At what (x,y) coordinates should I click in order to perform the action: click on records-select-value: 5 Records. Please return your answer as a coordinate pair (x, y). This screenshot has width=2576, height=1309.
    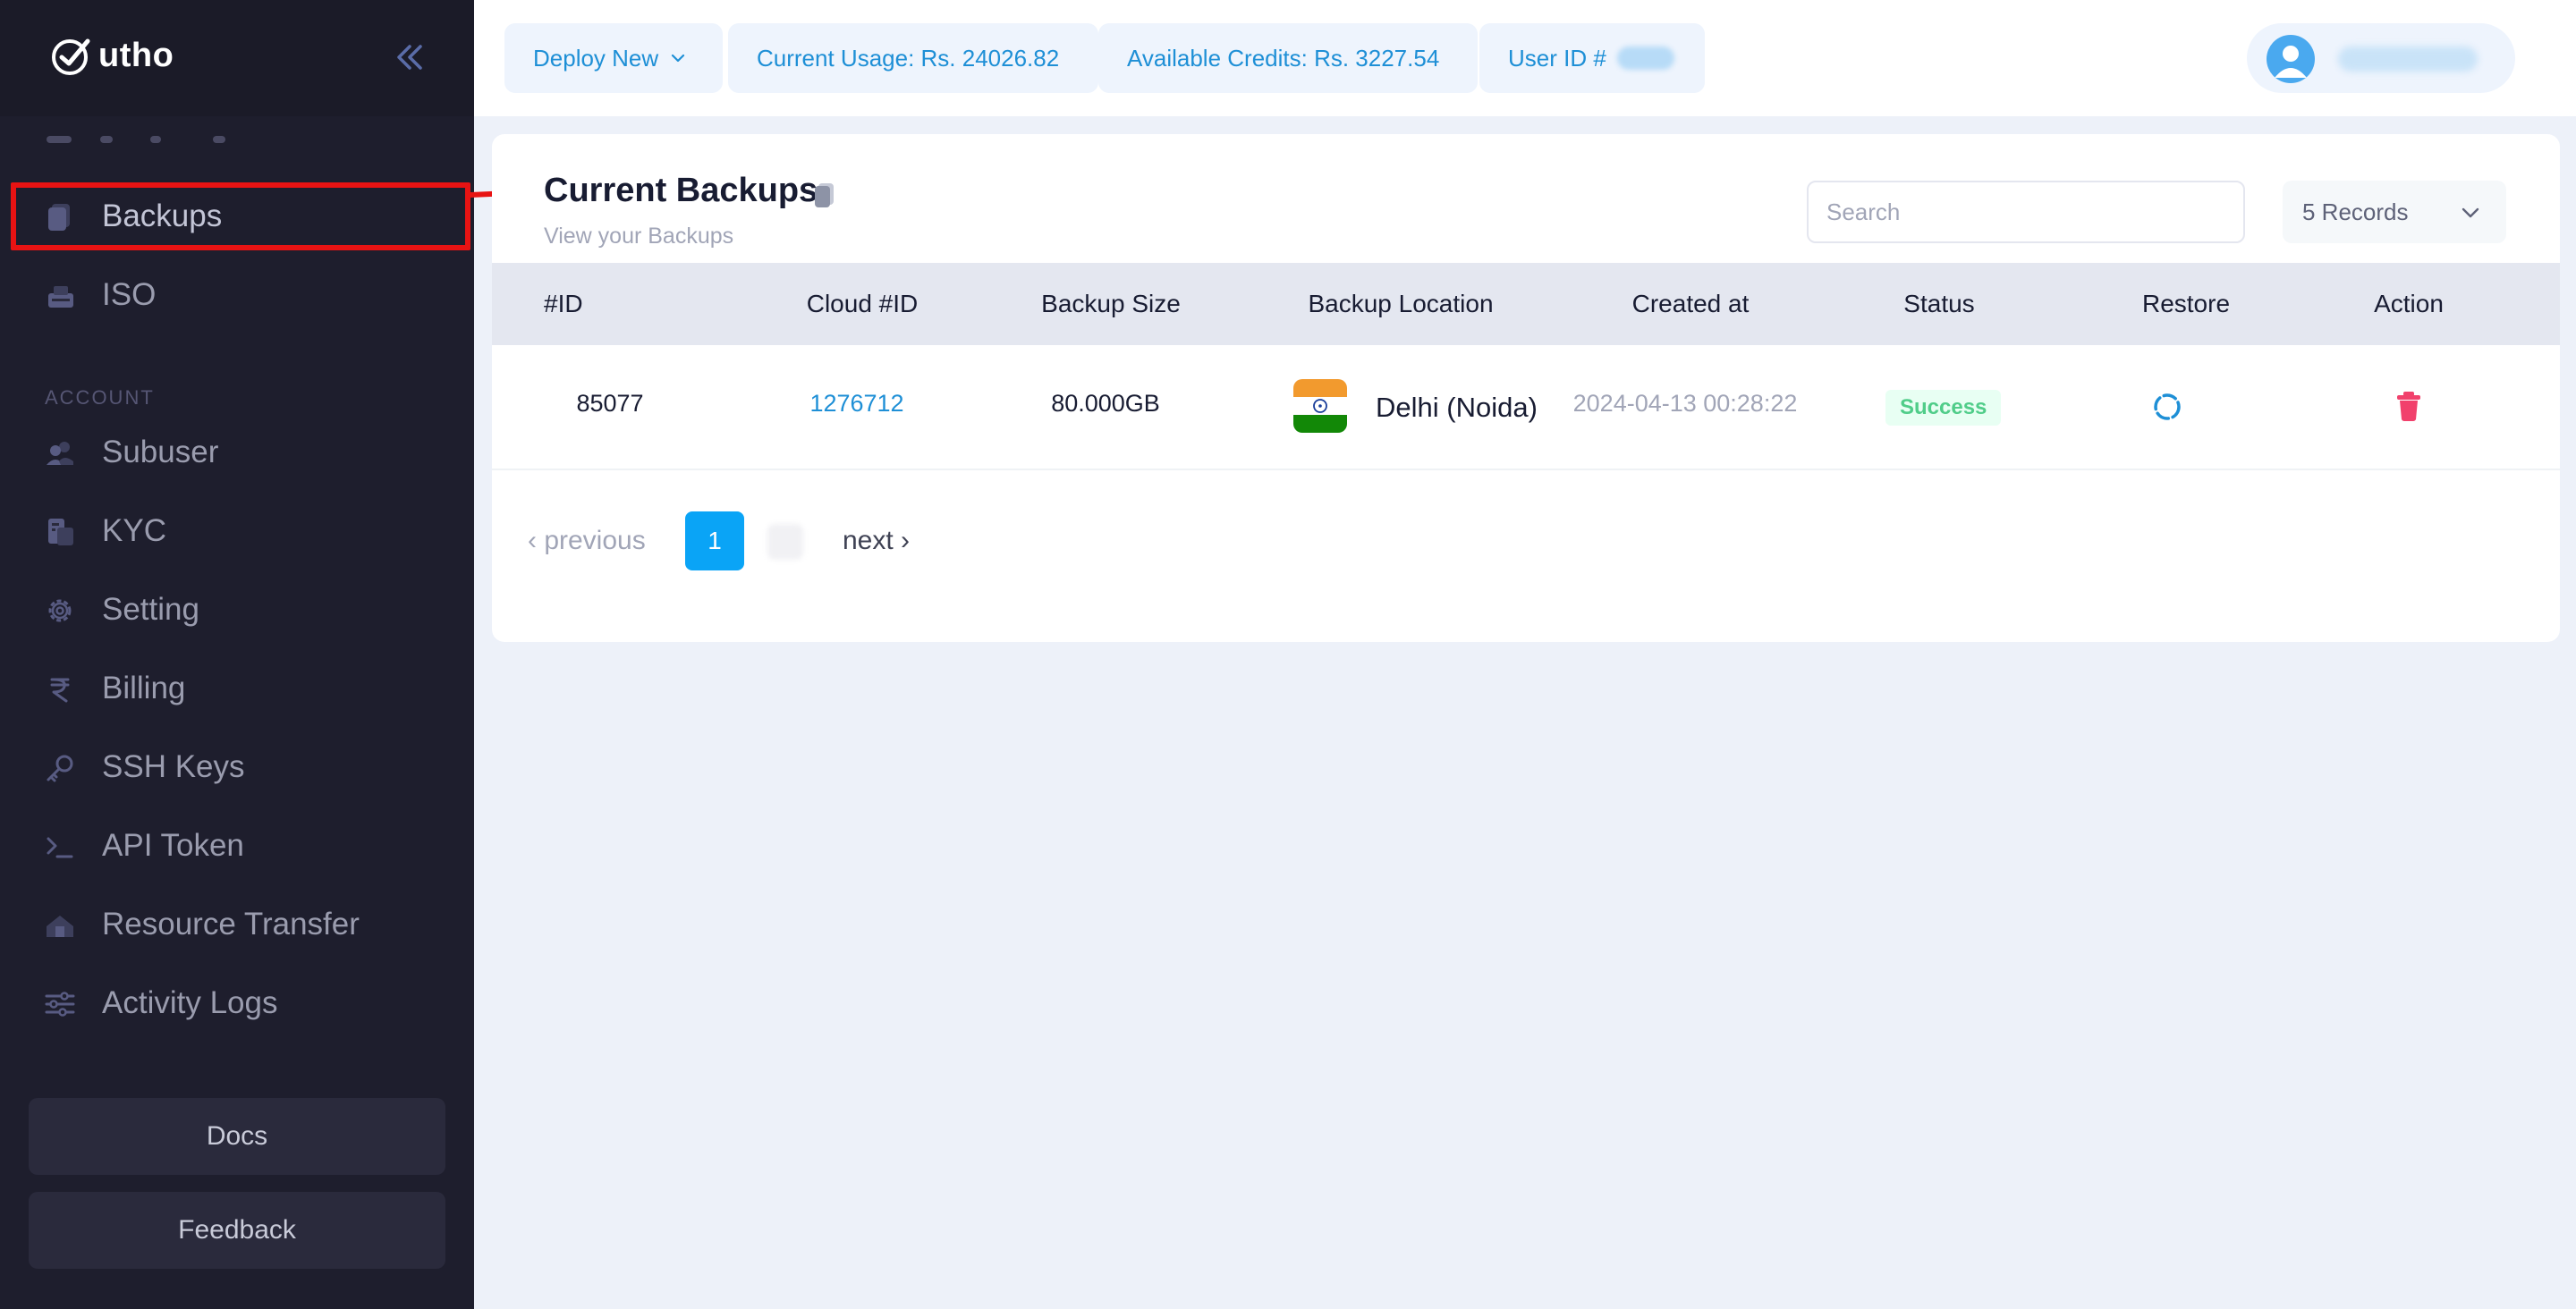
    Looking at the image, I should click on (2355, 211).